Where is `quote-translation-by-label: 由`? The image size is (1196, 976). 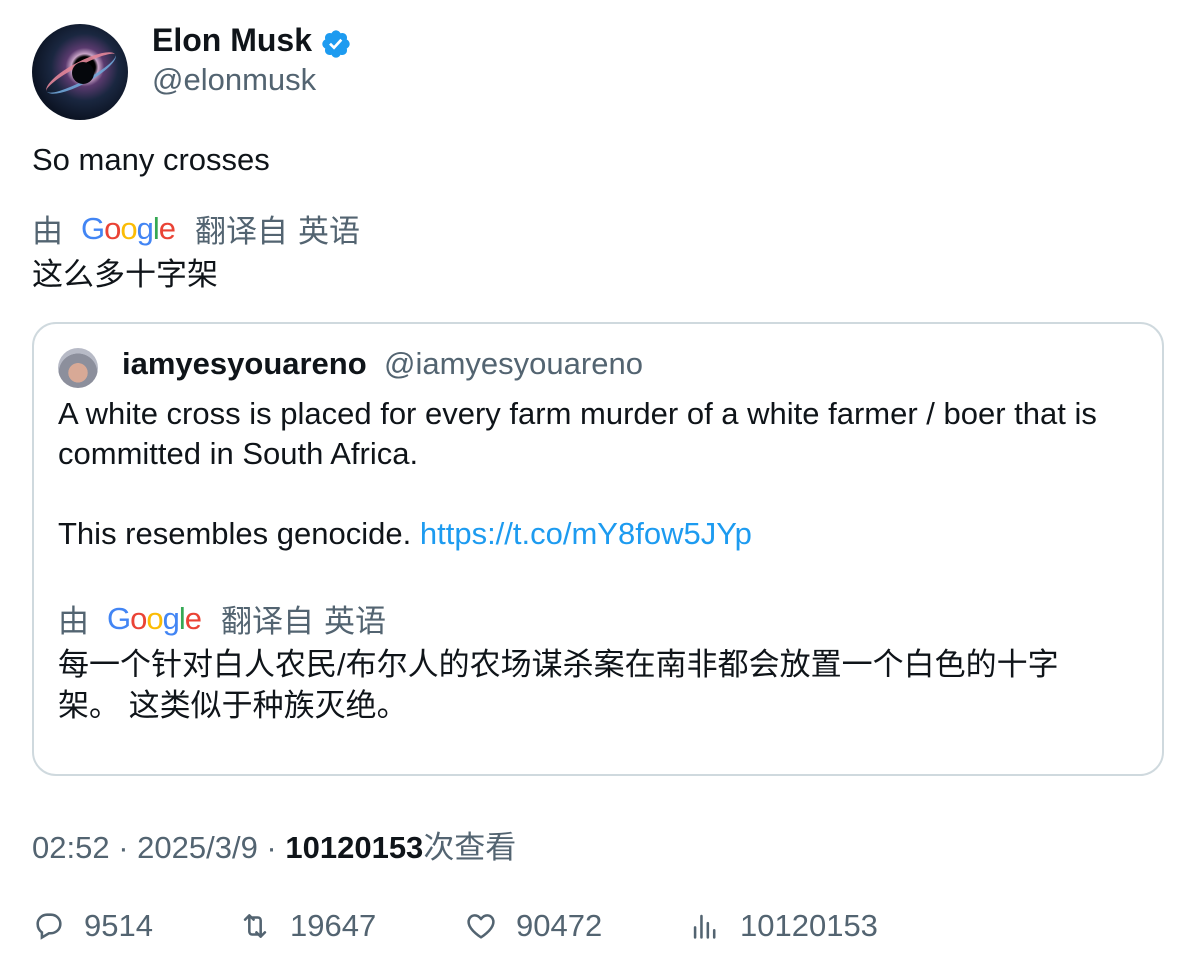 quote-translation-by-label: 由 is located at coordinates (73, 621).